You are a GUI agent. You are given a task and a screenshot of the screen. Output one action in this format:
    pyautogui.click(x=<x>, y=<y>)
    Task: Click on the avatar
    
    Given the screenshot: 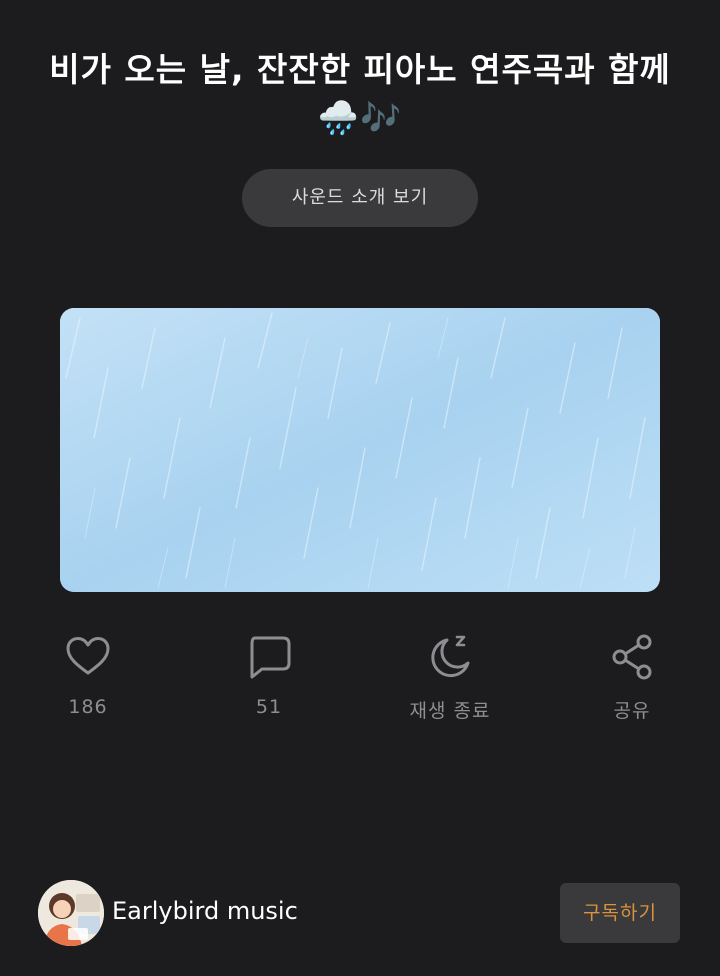 What is the action you would take?
    pyautogui.click(x=71, y=913)
    